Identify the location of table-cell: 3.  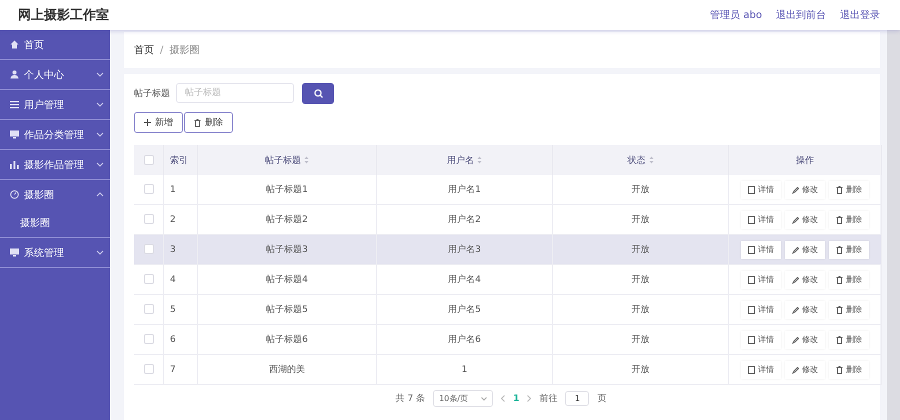
(173, 249).